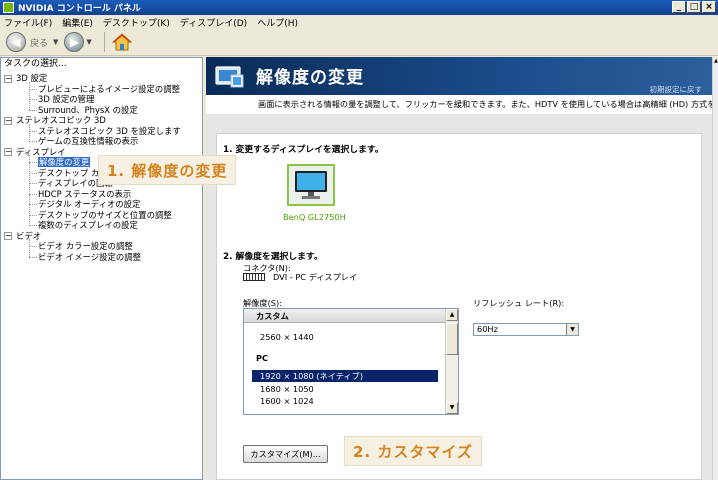  Describe the element at coordinates (679, 7) in the screenshot. I see `minimize-button: _` at that location.